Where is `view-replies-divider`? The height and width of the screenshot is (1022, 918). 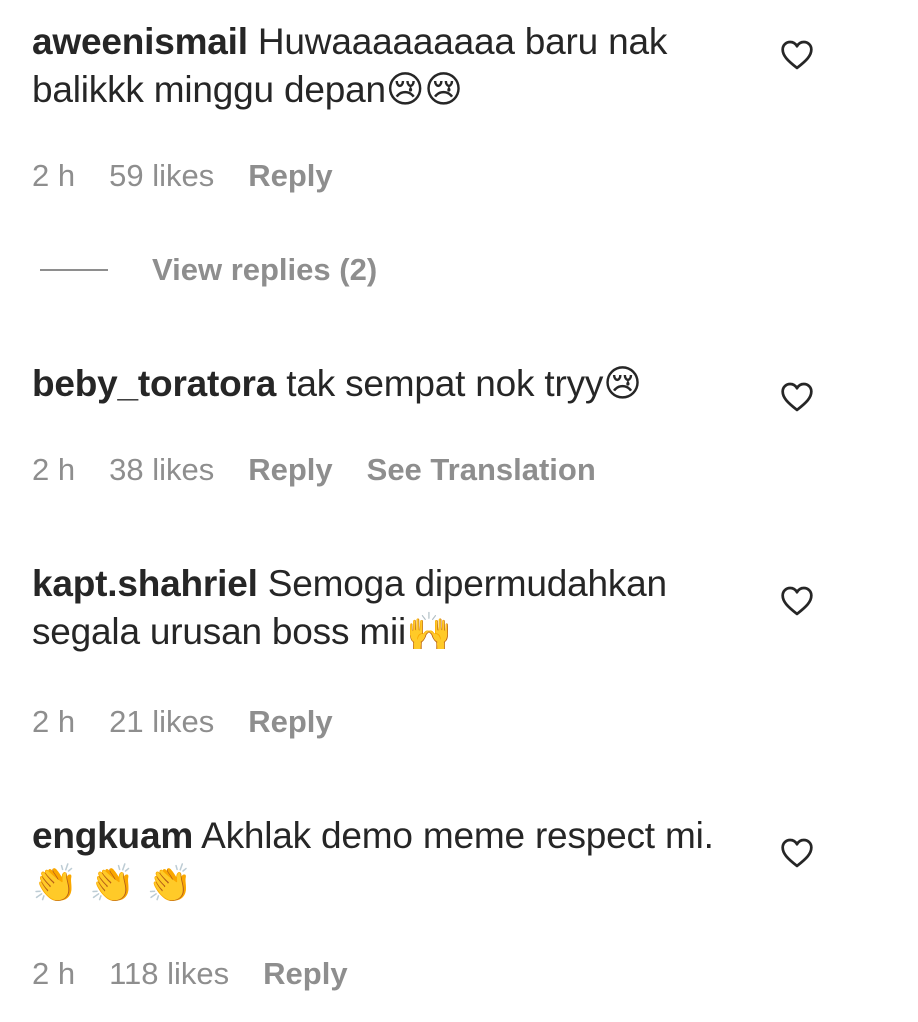 view-replies-divider is located at coordinates (74, 270).